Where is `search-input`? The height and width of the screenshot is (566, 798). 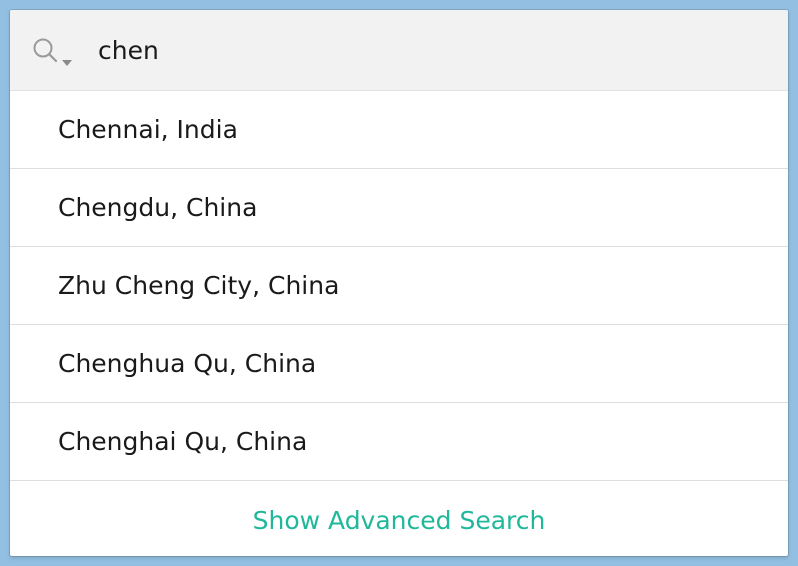 search-input is located at coordinates (418, 50).